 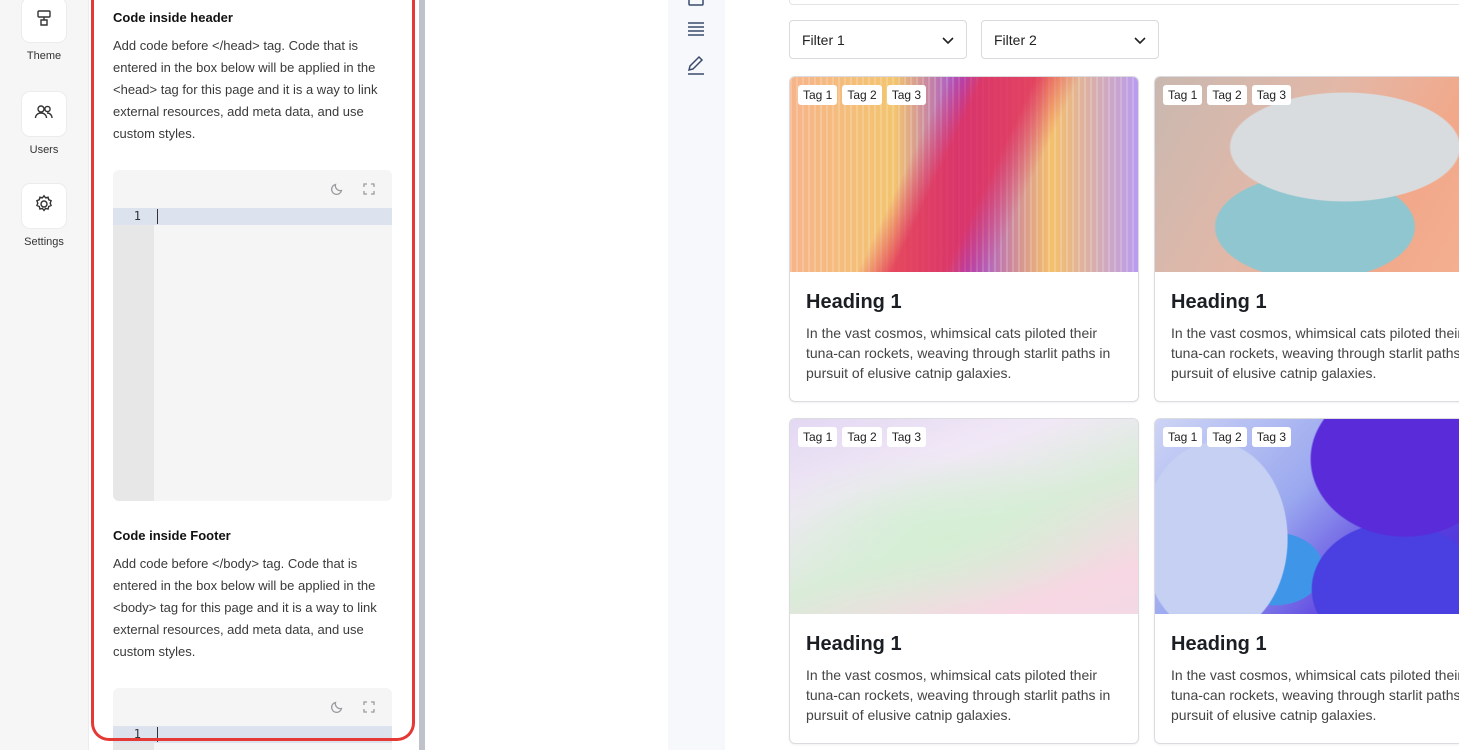 I want to click on settings-button, so click(x=44, y=206).